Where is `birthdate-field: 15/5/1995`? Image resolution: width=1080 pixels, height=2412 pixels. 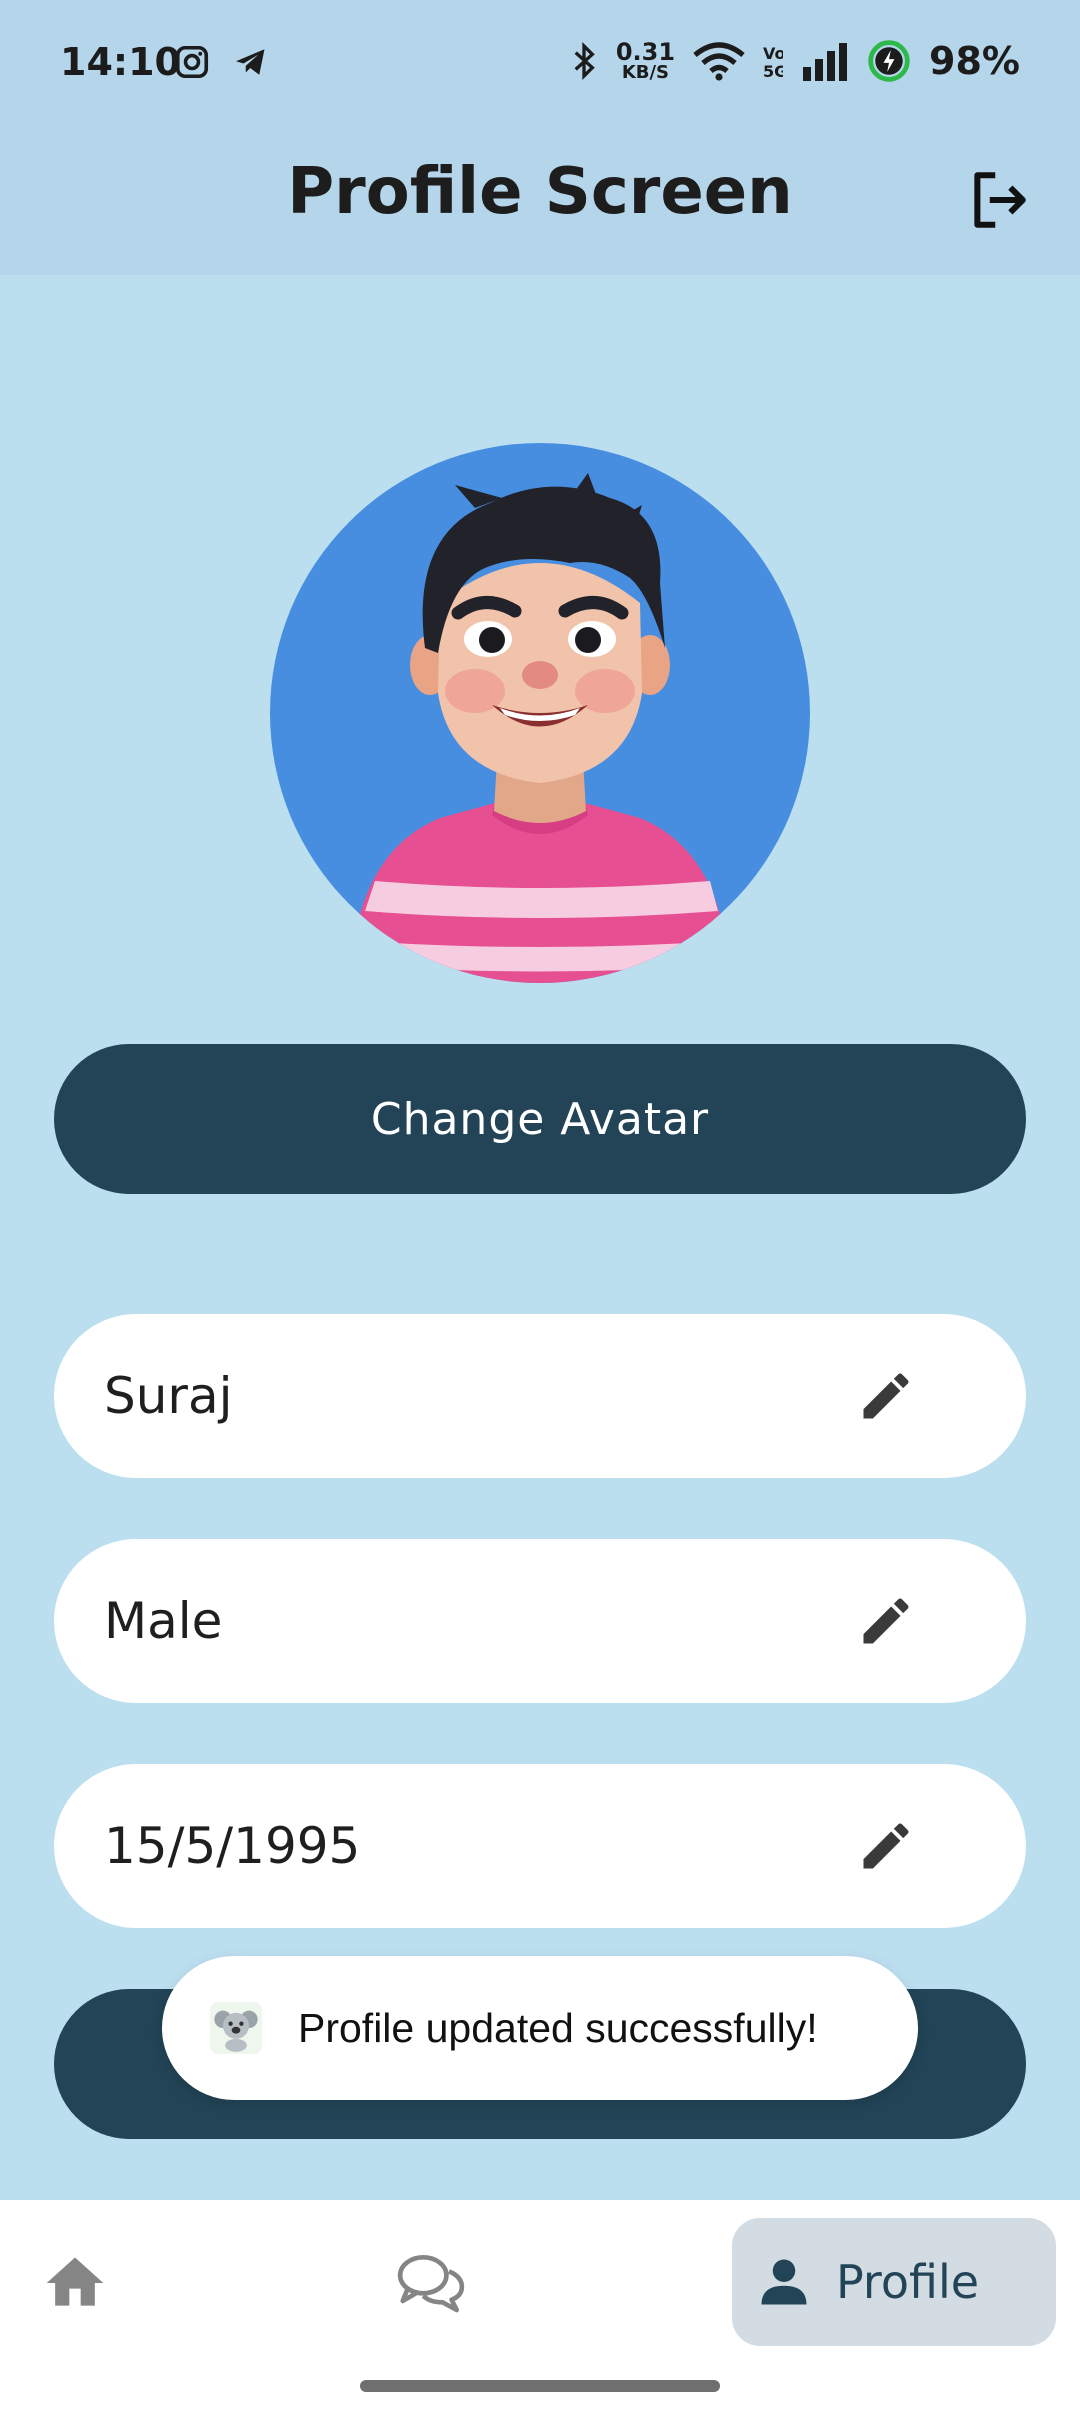 birthdate-field: 15/5/1995 is located at coordinates (540, 1846).